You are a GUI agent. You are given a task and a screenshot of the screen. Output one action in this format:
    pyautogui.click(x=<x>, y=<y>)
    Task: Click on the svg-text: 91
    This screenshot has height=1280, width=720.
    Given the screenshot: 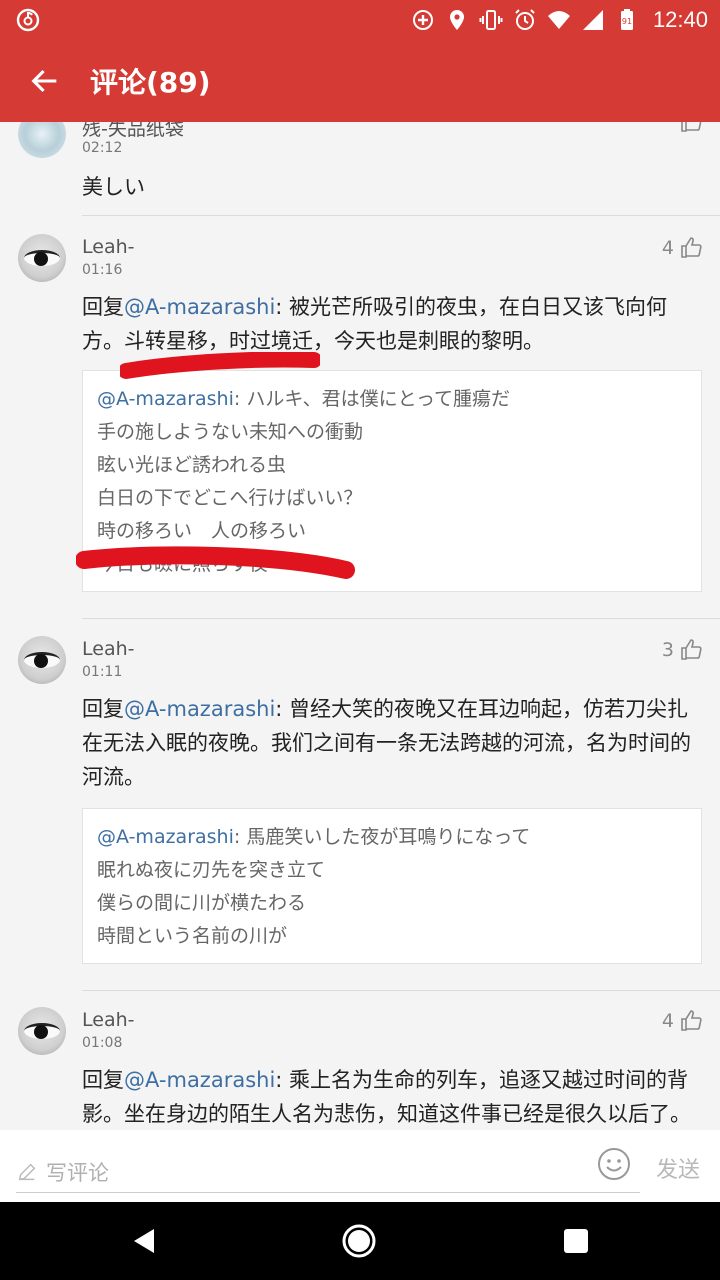 What is the action you would take?
    pyautogui.click(x=627, y=21)
    